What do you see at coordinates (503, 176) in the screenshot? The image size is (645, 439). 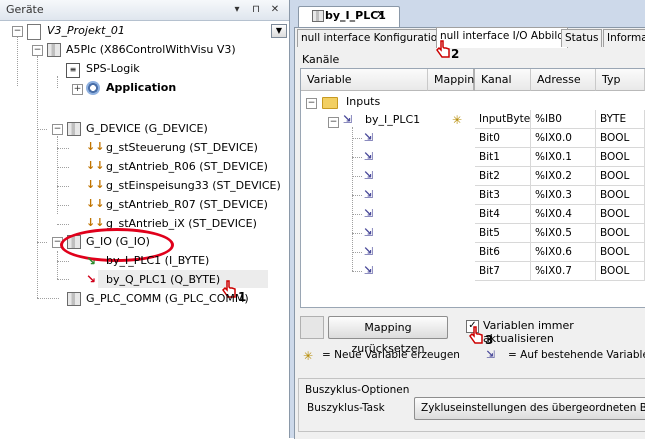 I see `grid-cell-channel: Bit2` at bounding box center [503, 176].